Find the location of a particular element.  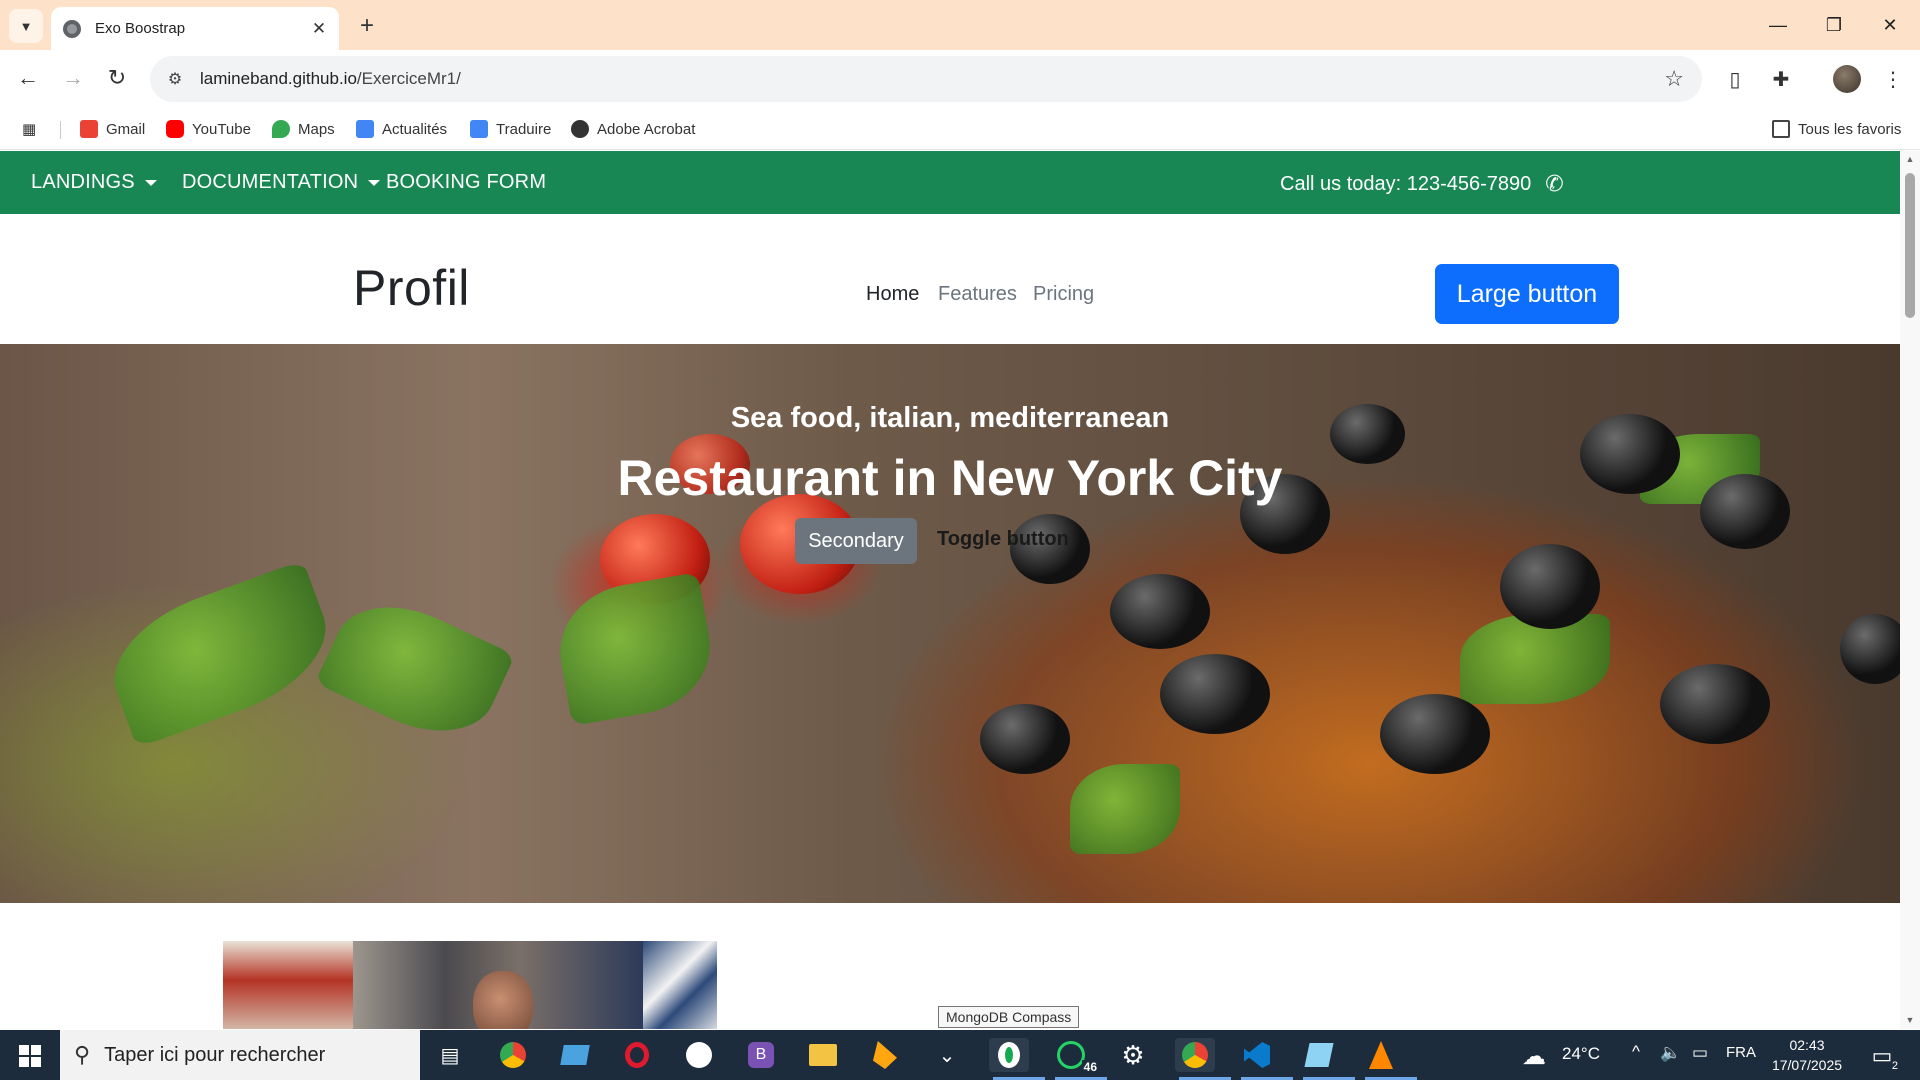

search-placeholder: Taper ici pour rechercher is located at coordinates (215, 1054).